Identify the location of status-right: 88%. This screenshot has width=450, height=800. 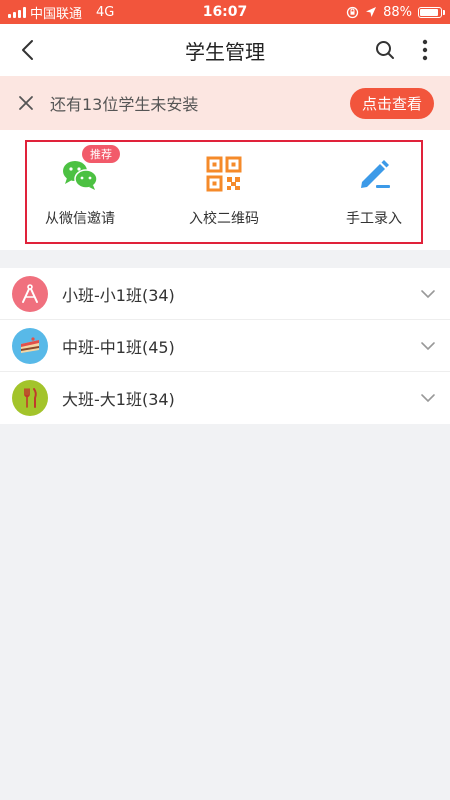
(395, 12).